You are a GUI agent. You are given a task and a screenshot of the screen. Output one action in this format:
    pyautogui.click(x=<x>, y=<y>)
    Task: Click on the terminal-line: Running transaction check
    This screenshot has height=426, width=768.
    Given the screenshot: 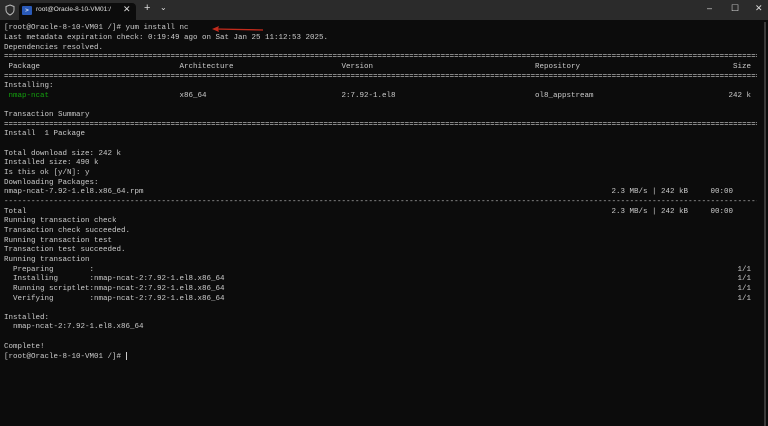 What is the action you would take?
    pyautogui.click(x=60, y=221)
    